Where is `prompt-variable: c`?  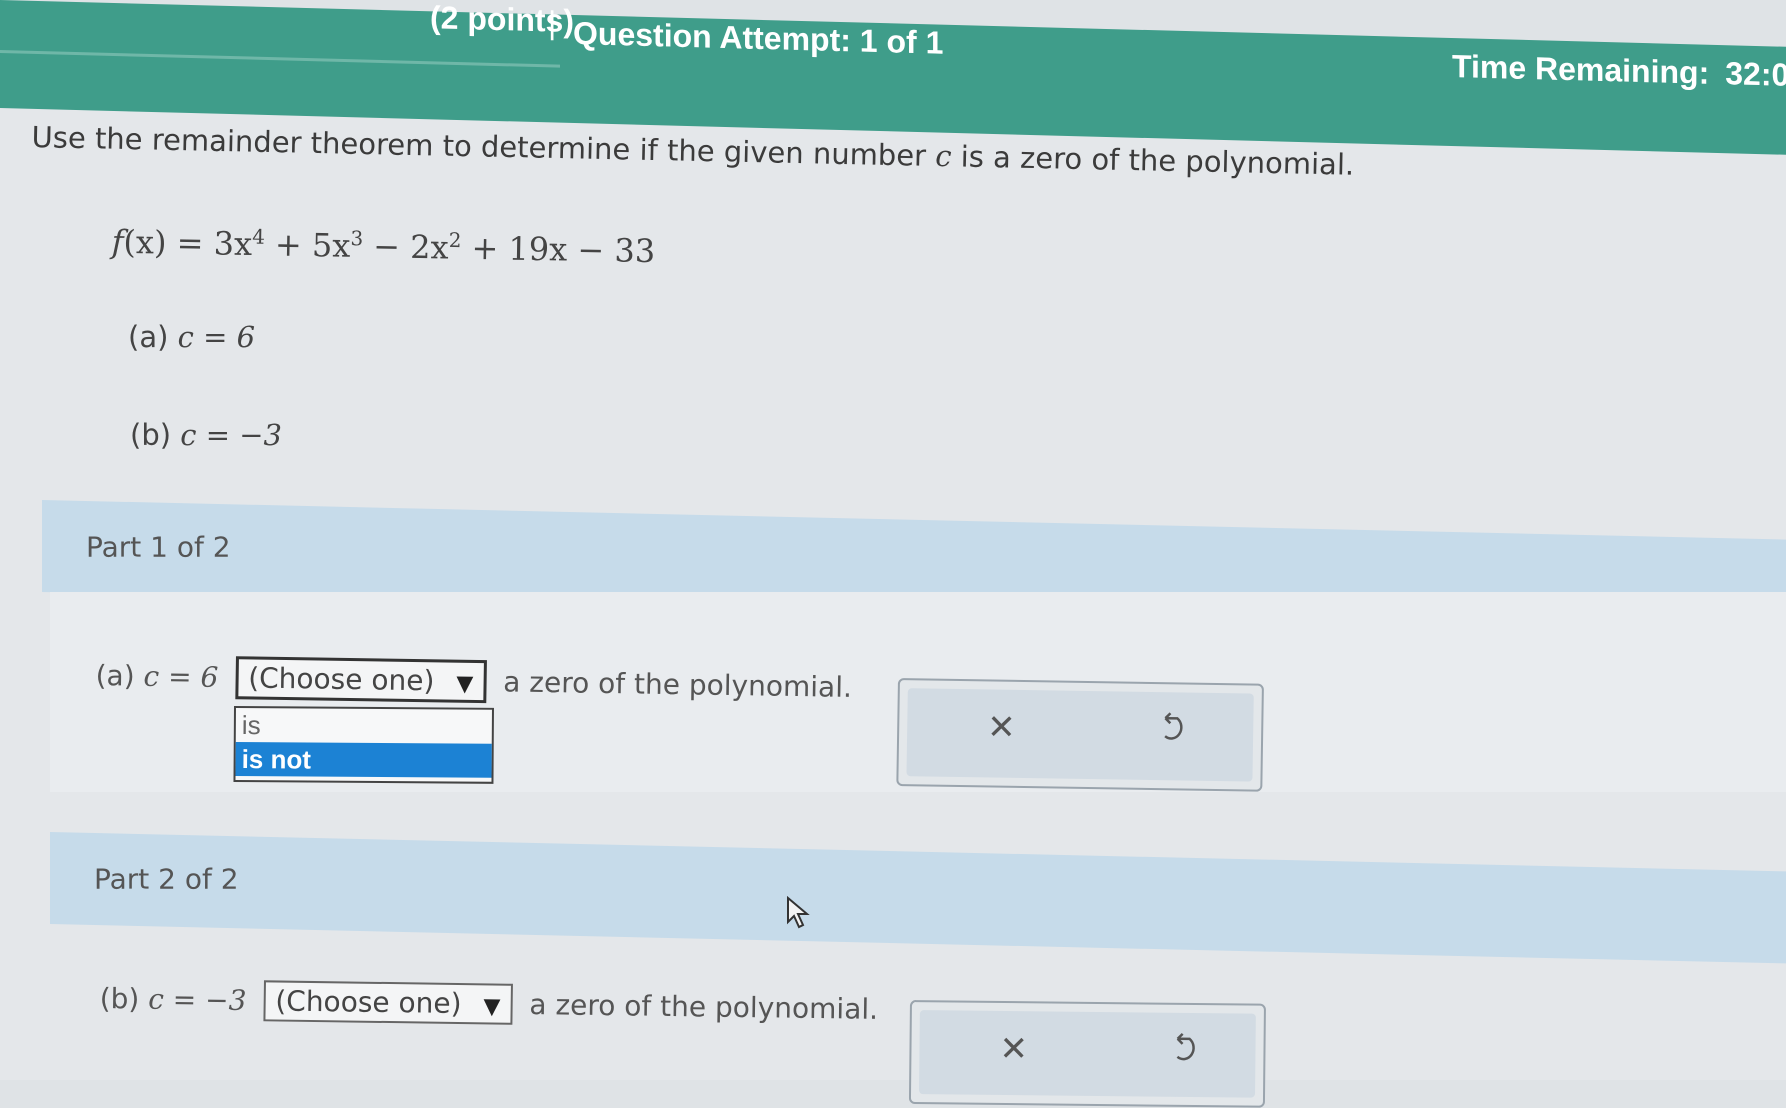
prompt-variable: c is located at coordinates (943, 156).